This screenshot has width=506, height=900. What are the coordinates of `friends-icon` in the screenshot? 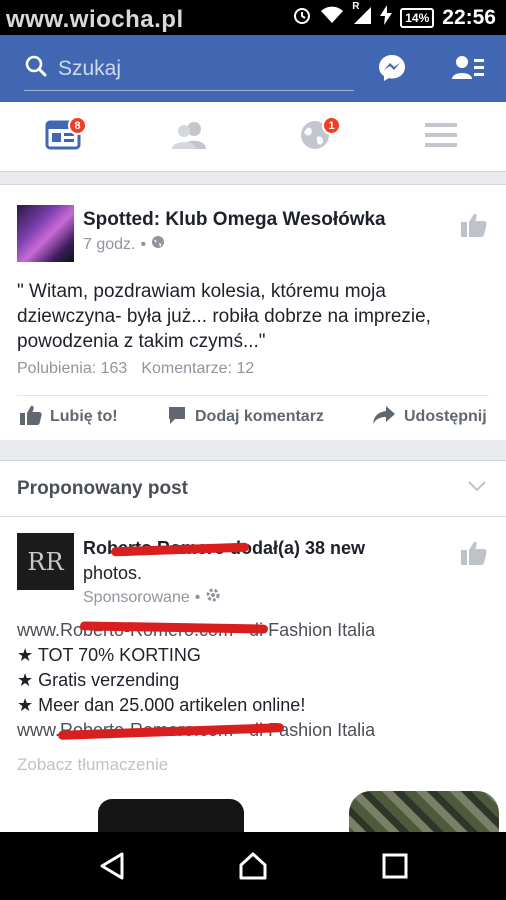 It's located at (189, 137).